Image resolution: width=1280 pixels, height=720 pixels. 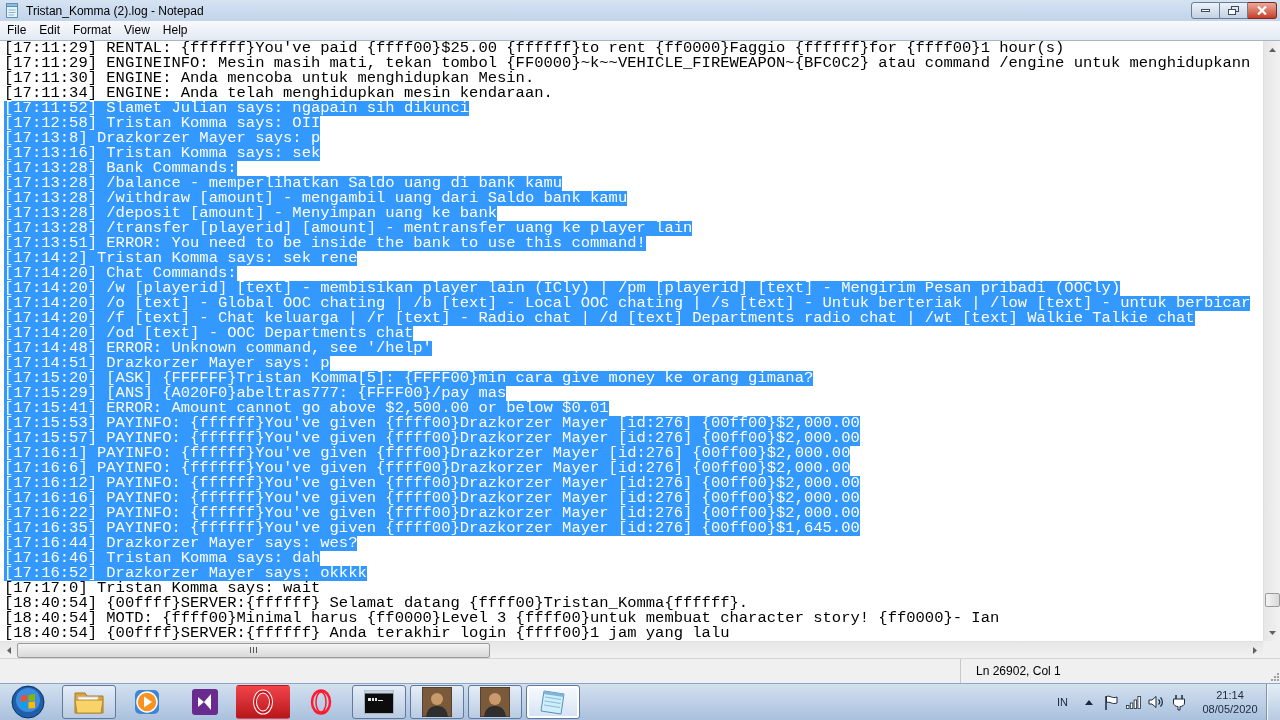 What do you see at coordinates (28, 702) in the screenshot?
I see `orb-icon` at bounding box center [28, 702].